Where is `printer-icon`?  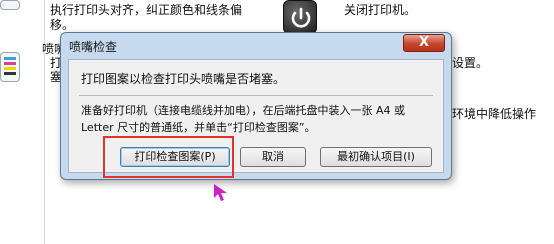
printer-icon is located at coordinates (10, 5).